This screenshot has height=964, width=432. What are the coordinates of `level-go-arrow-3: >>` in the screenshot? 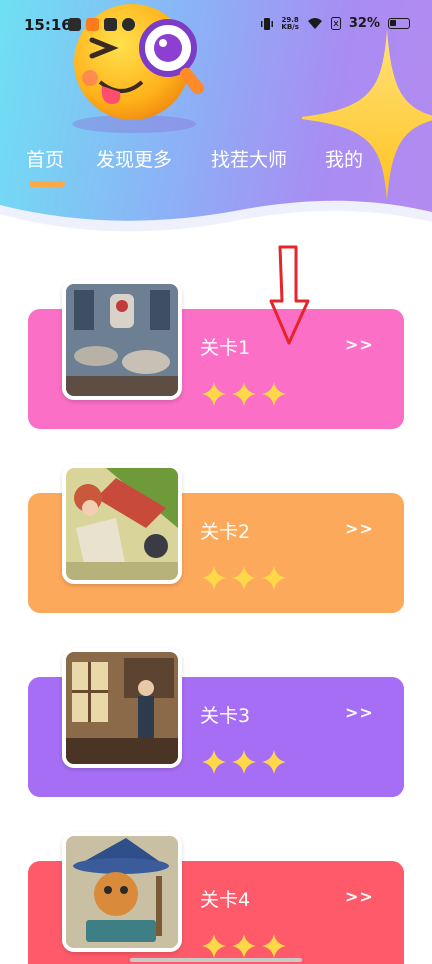 It's located at (359, 712).